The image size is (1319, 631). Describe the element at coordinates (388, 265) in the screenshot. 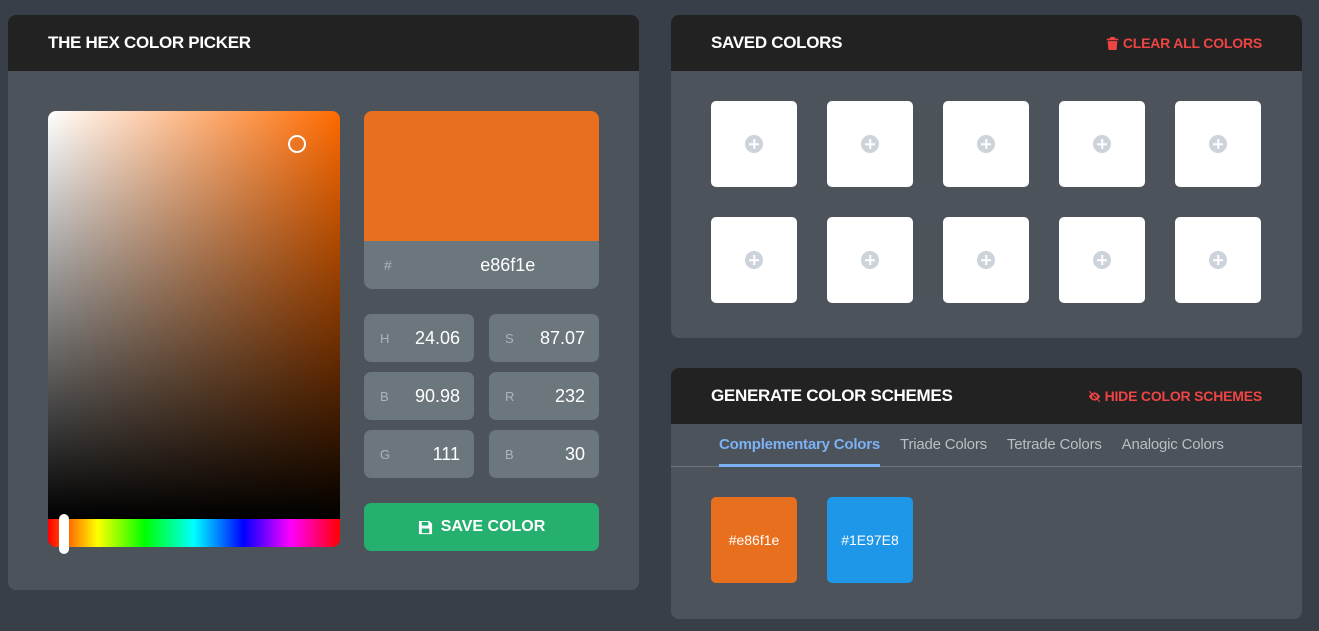

I see `hex-prefix: #` at that location.